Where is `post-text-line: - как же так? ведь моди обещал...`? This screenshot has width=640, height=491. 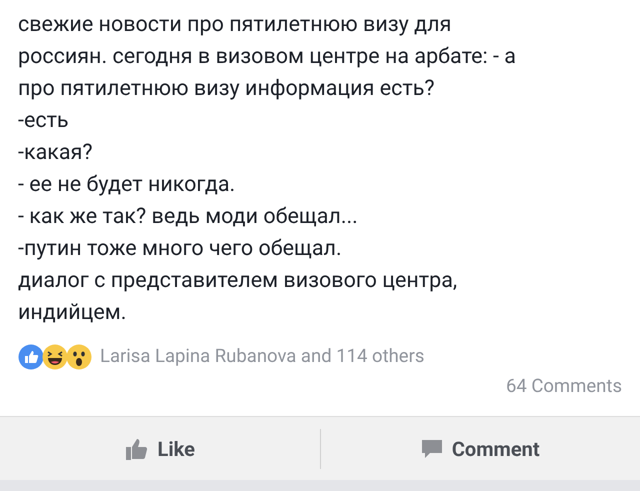 post-text-line: - как же так? ведь моди обещал... is located at coordinates (188, 217).